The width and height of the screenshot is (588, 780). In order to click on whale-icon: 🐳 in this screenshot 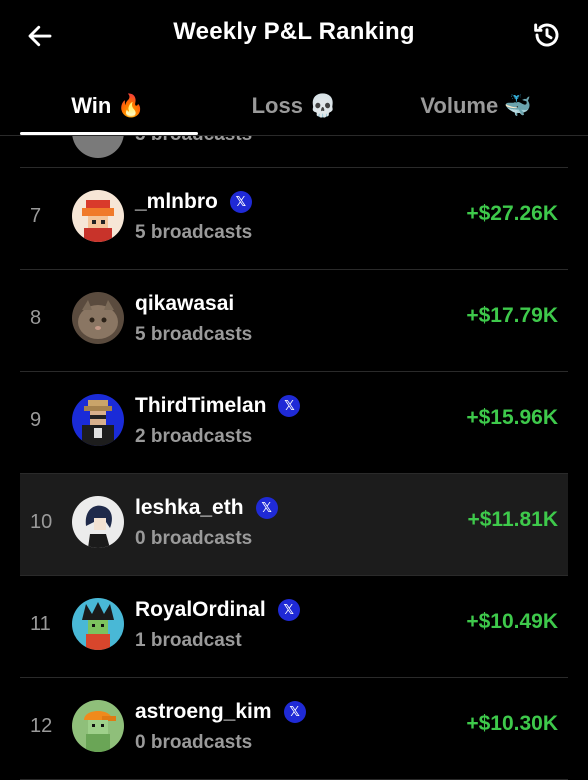, I will do `click(518, 105)`.